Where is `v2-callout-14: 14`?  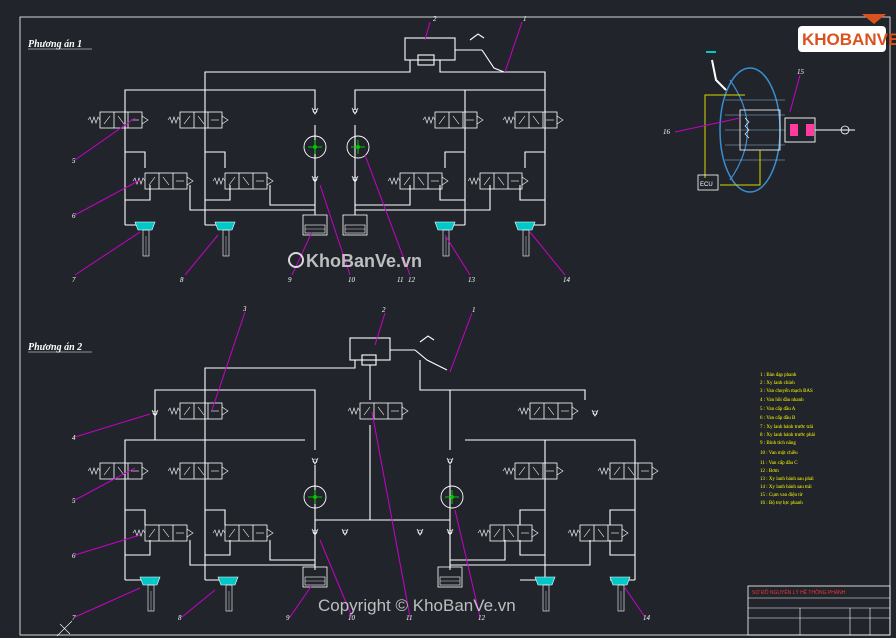 v2-callout-14: 14 is located at coordinates (647, 618).